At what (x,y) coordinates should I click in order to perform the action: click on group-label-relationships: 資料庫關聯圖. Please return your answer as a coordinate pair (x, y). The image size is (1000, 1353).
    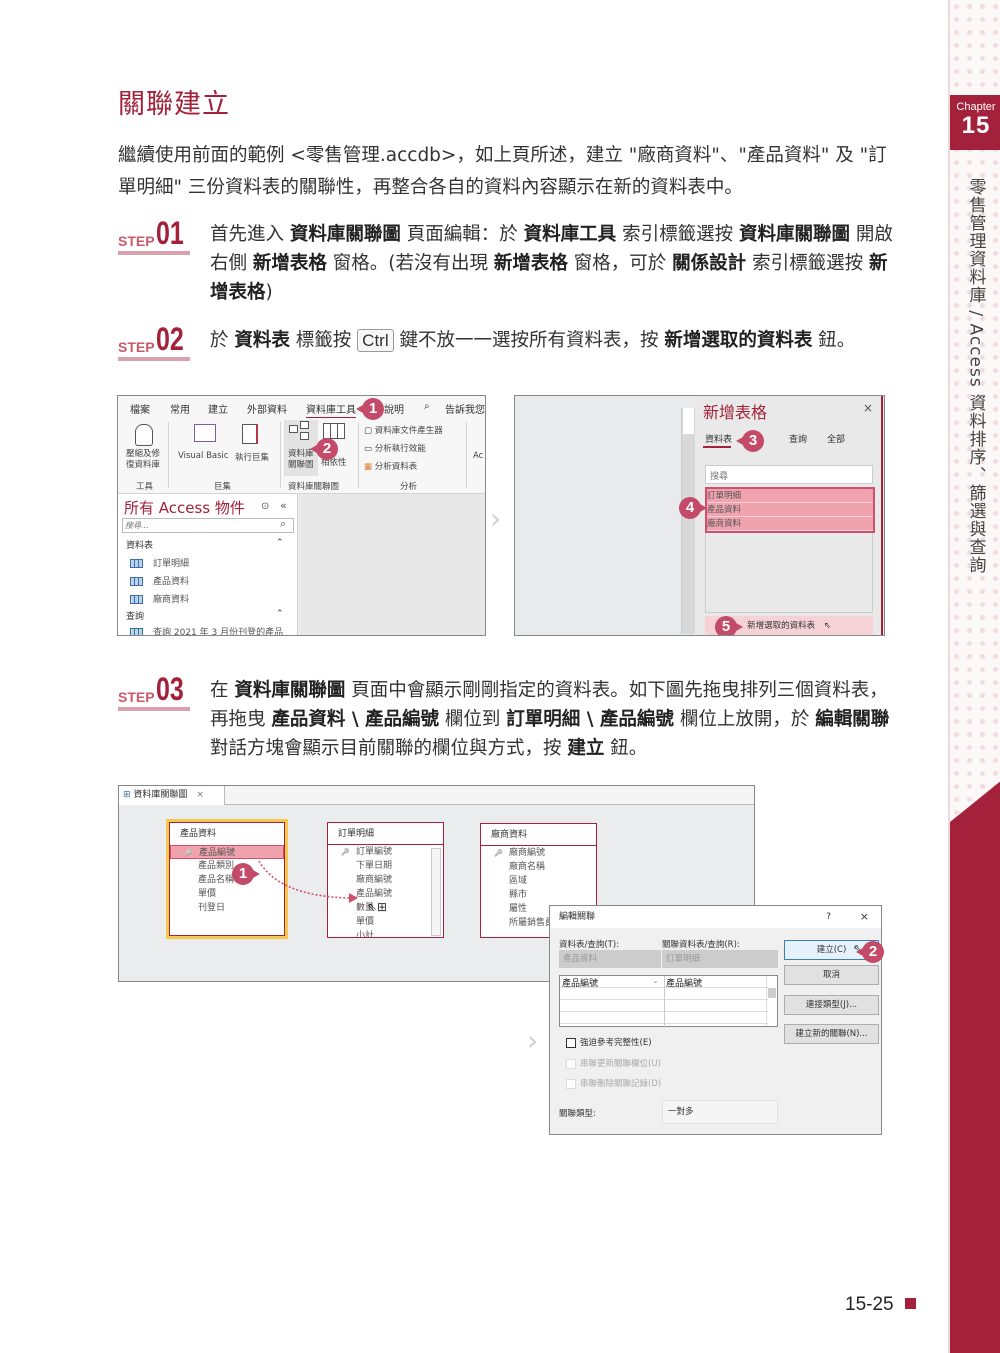
    Looking at the image, I should click on (314, 487).